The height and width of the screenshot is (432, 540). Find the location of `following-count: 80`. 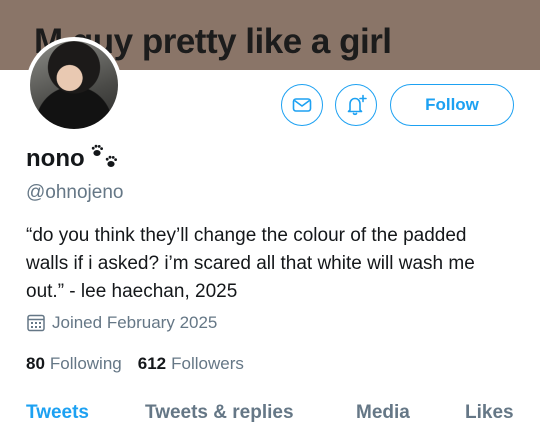

following-count: 80 is located at coordinates (35, 363).